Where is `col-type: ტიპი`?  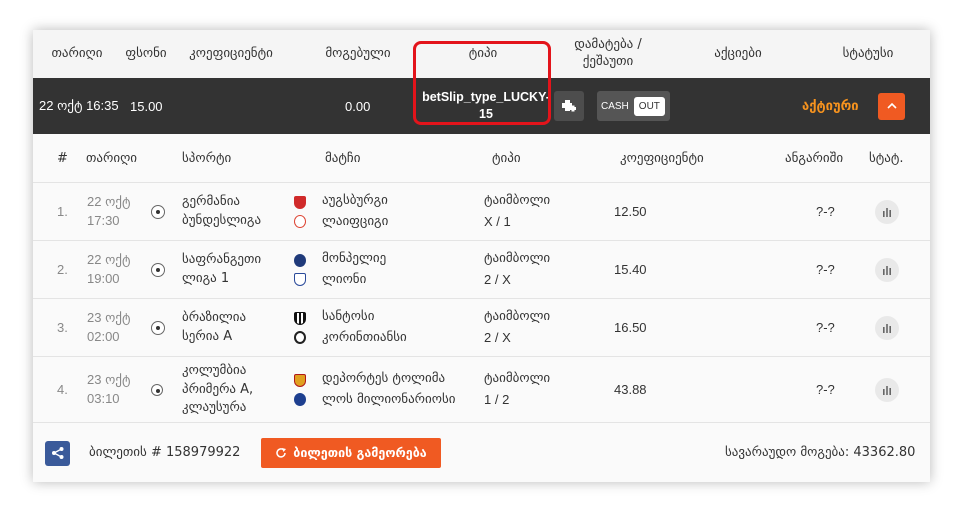 col-type: ტიპი is located at coordinates (506, 158).